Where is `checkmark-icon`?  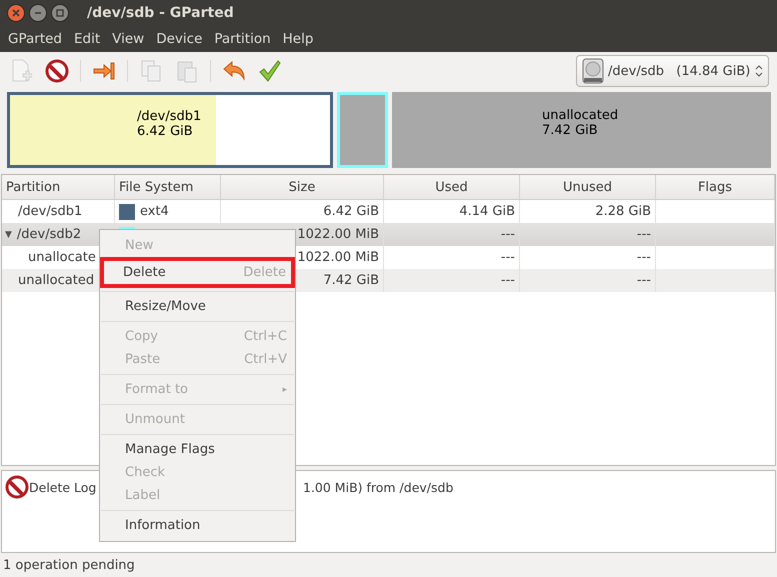 checkmark-icon is located at coordinates (270, 71).